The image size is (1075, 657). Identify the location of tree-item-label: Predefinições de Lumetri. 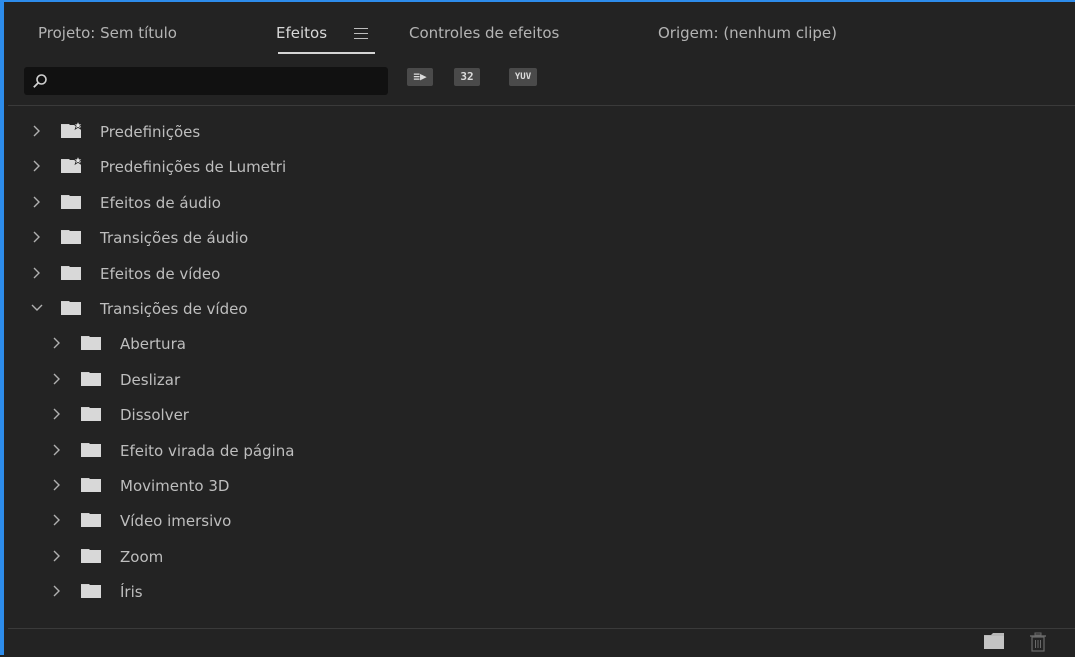
(193, 167).